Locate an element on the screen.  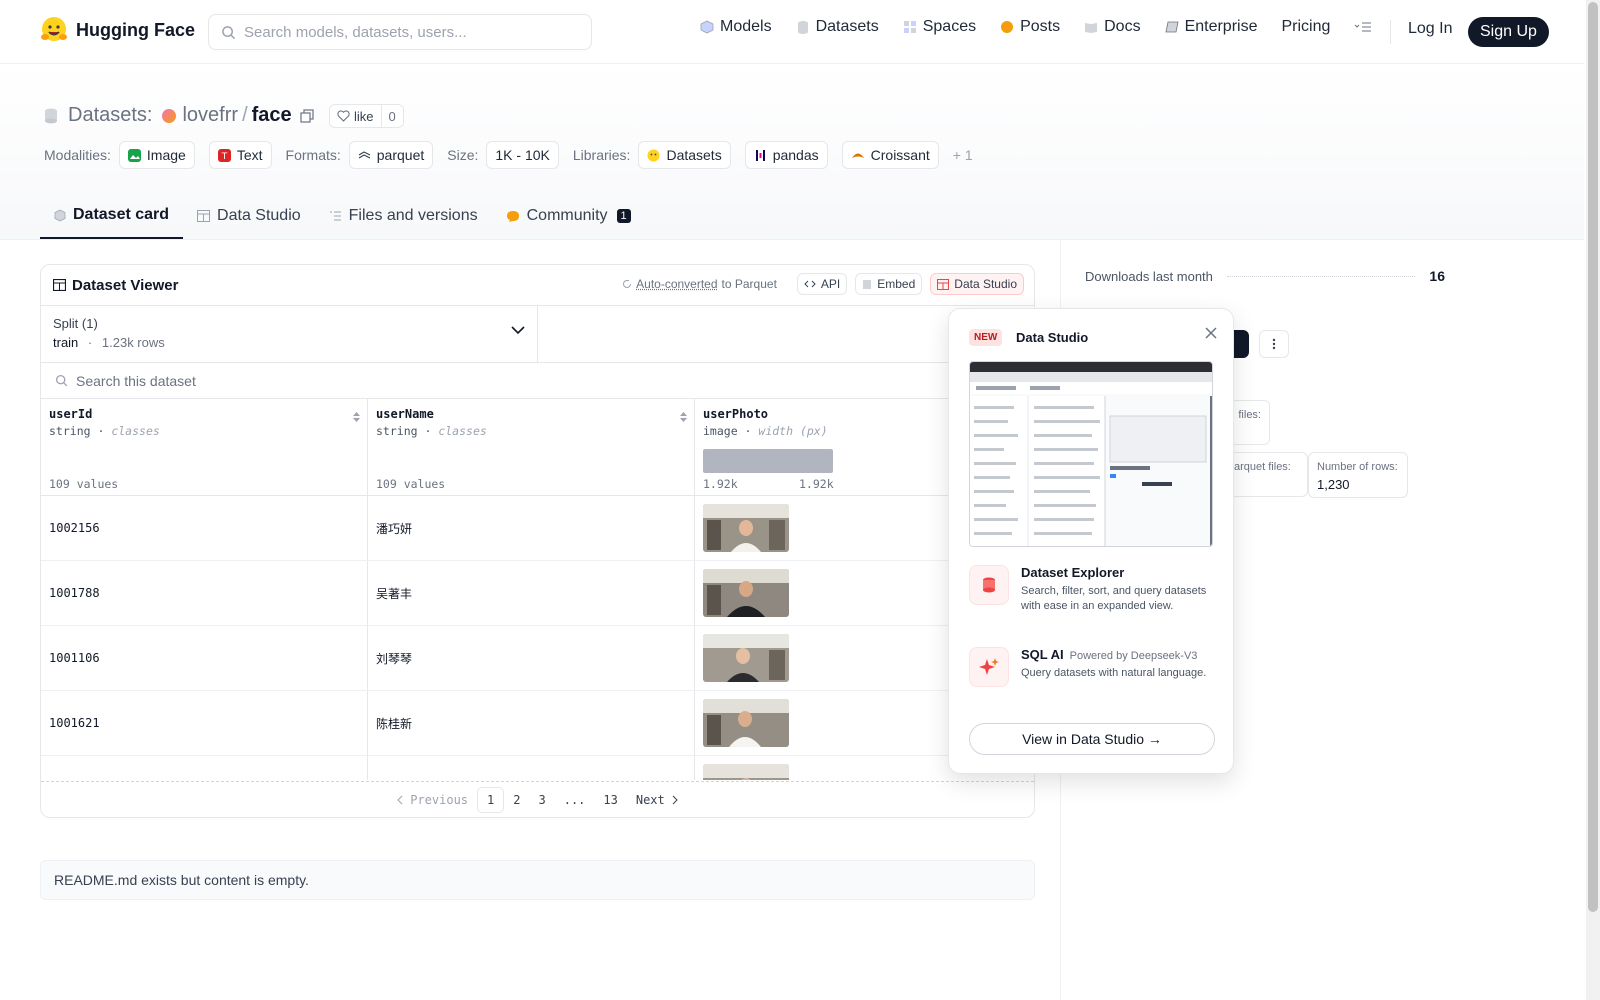
readme-notice: README.md exists but content is empty. is located at coordinates (537, 880).